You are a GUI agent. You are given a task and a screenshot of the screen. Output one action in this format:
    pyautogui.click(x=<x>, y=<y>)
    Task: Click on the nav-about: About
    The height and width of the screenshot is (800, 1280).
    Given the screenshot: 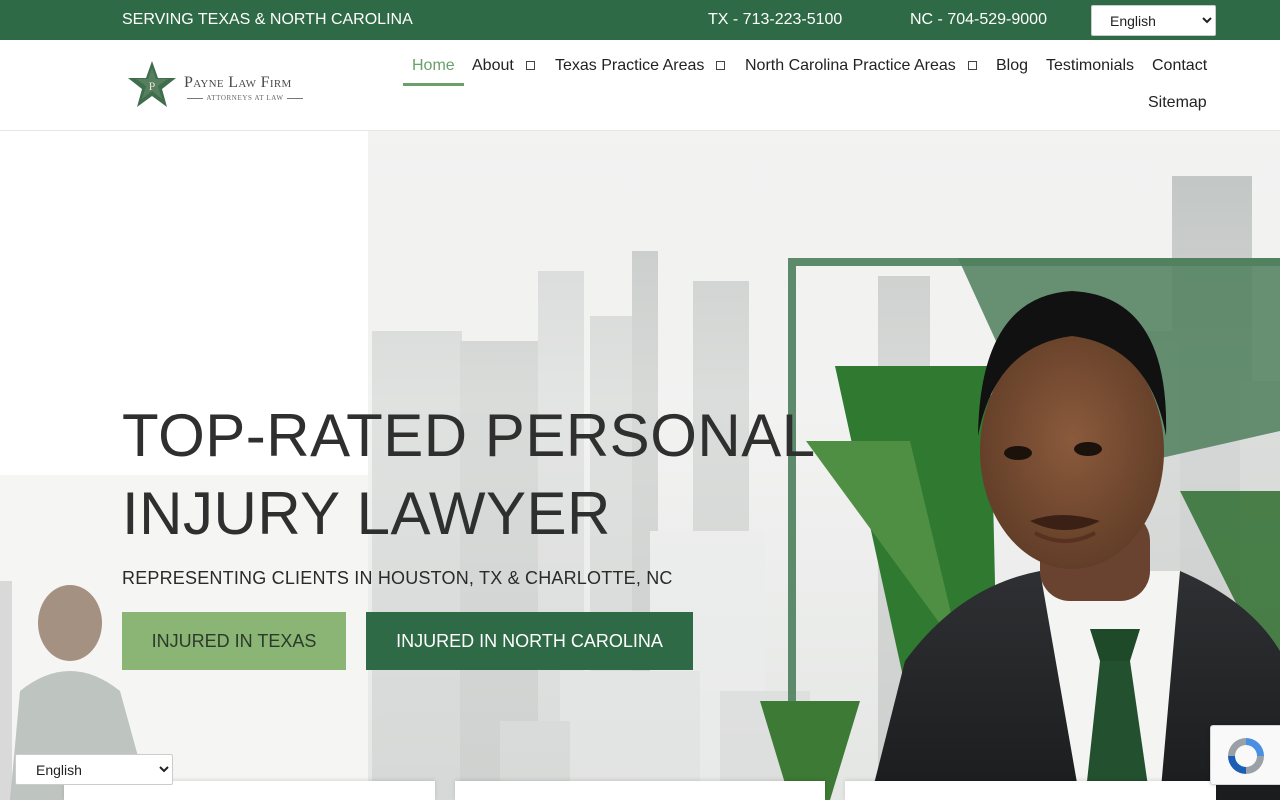 What is the action you would take?
    pyautogui.click(x=503, y=66)
    